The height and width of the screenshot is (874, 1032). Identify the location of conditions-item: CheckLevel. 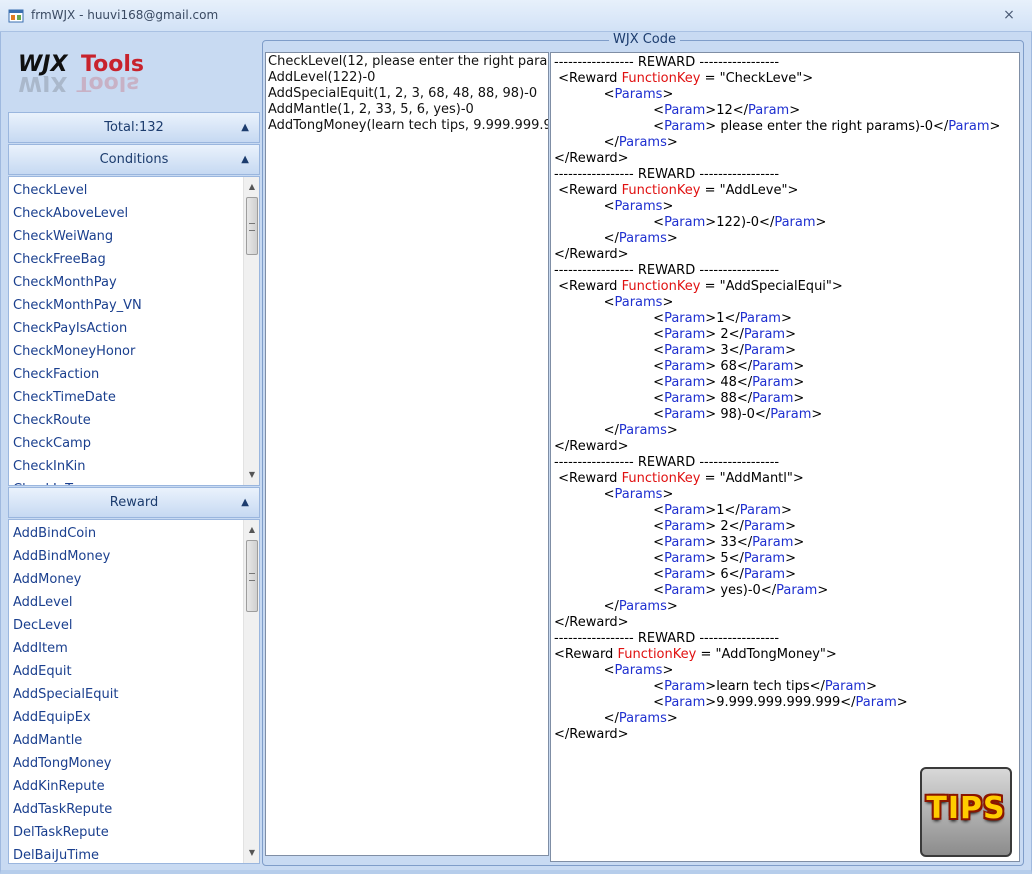
(127, 190).